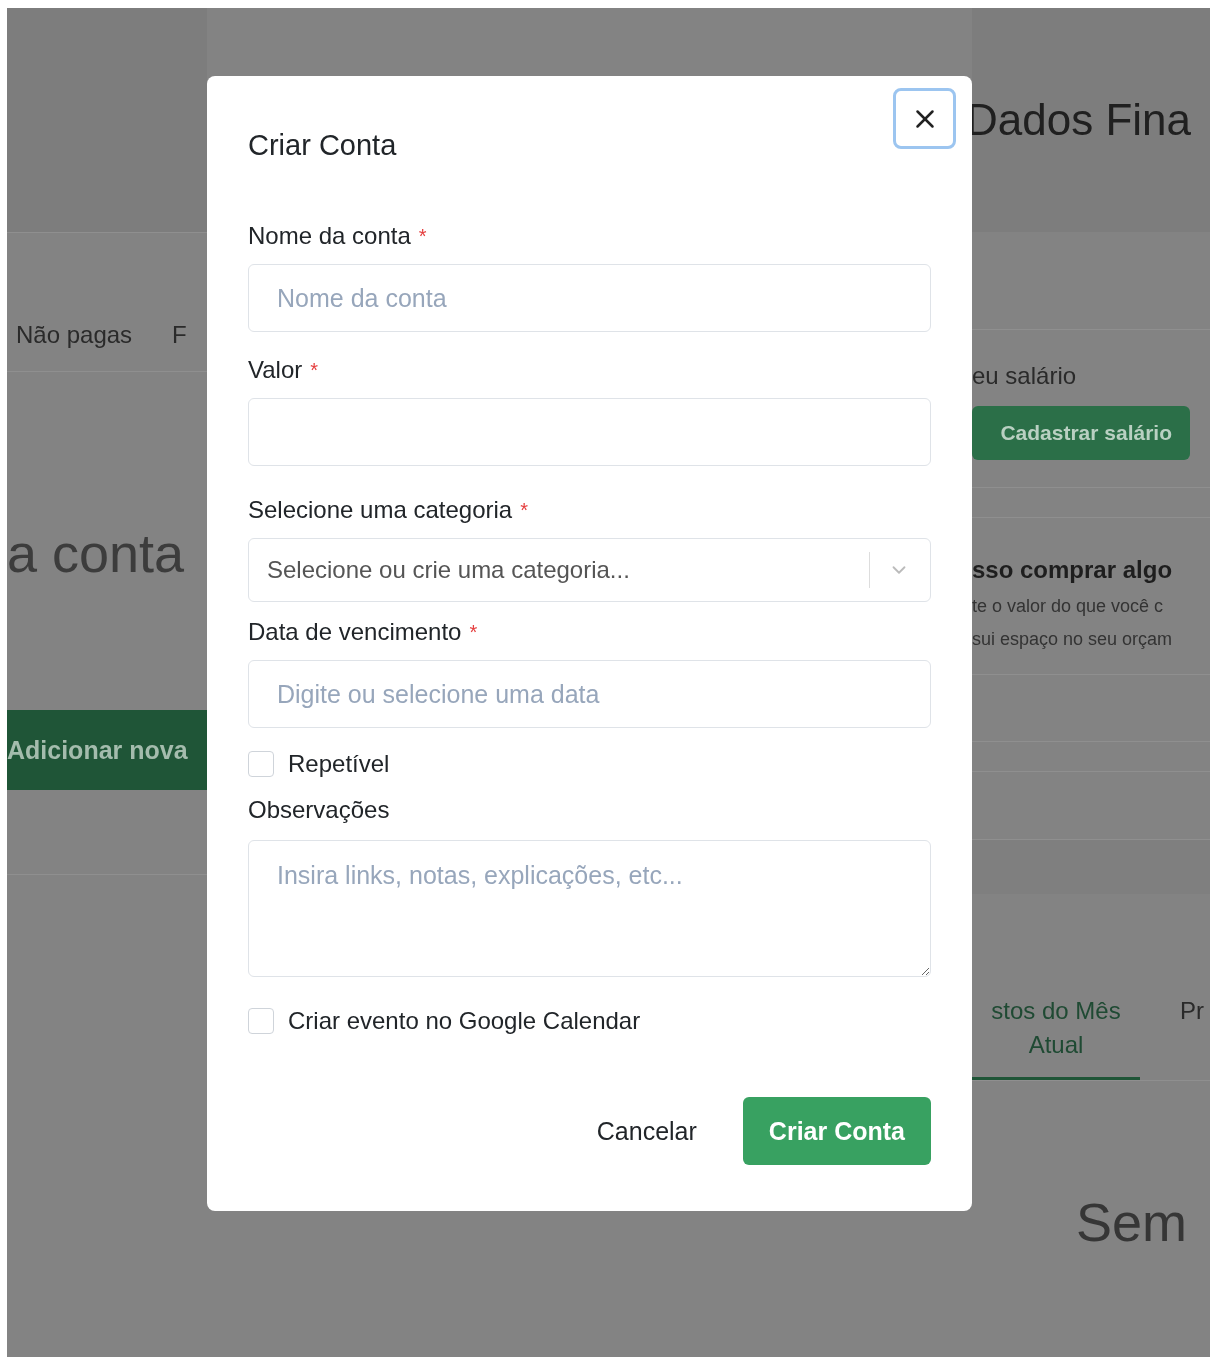 Image resolution: width=1210 pixels, height=1357 pixels. Describe the element at coordinates (836, 1131) in the screenshot. I see `create-button: Criar Conta` at that location.